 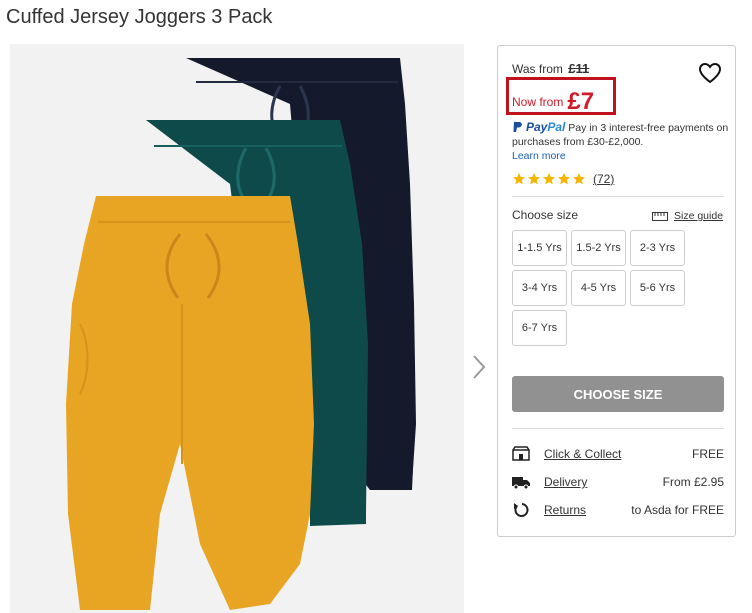 What do you see at coordinates (710, 73) in the screenshot?
I see `heart-icon` at bounding box center [710, 73].